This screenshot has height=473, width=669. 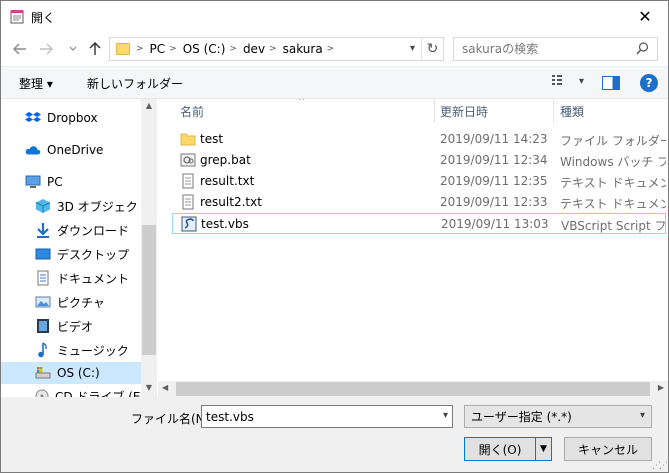 I want to click on address-bar: > PC > OS (C:) > dev > sakura > ▾ ↻, so click(x=276, y=49).